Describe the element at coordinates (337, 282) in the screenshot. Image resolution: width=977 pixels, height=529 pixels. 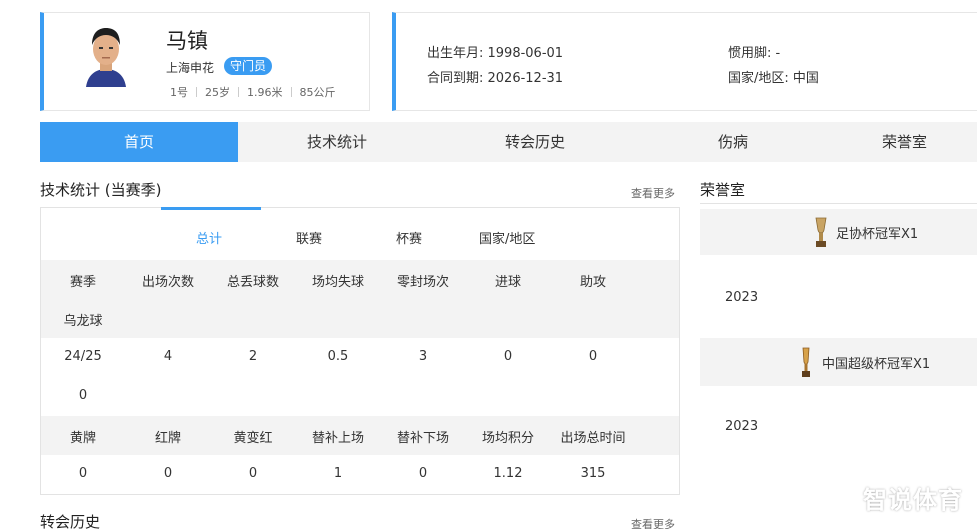
I see `header-avg-conceded: 场均失球` at that location.